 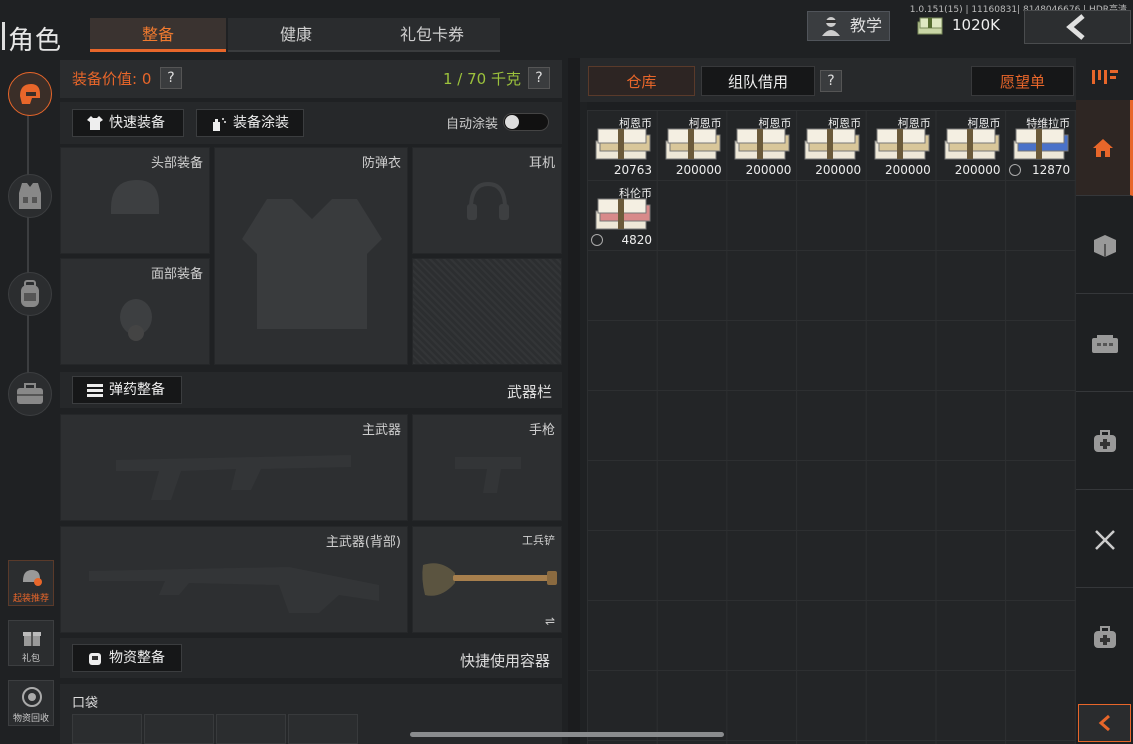 I want to click on stash-item-name: 科伦币, so click(x=635, y=193).